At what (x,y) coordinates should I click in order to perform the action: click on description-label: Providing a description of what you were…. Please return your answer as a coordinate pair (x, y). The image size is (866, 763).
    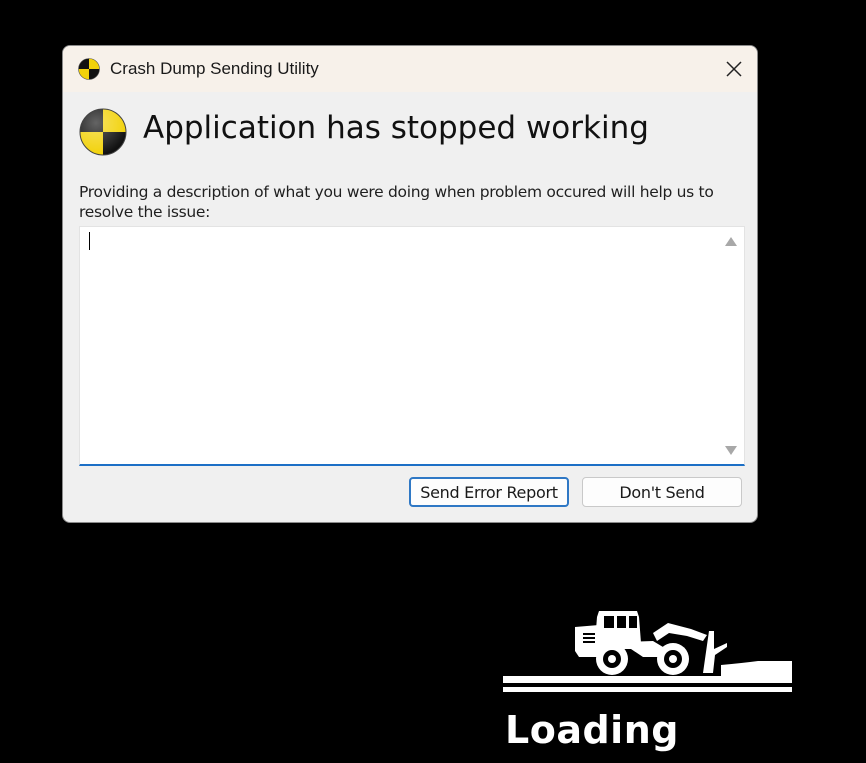
    Looking at the image, I should click on (396, 202).